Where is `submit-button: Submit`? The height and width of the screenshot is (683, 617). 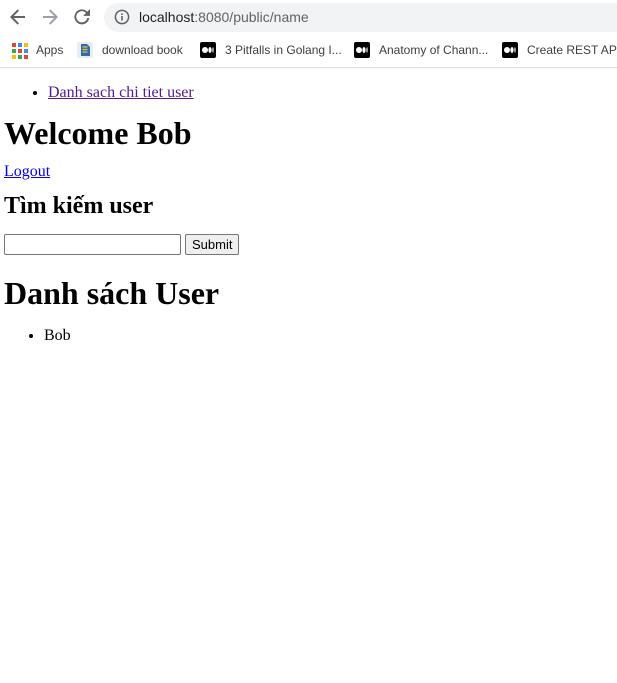
submit-button: Submit is located at coordinates (212, 244).